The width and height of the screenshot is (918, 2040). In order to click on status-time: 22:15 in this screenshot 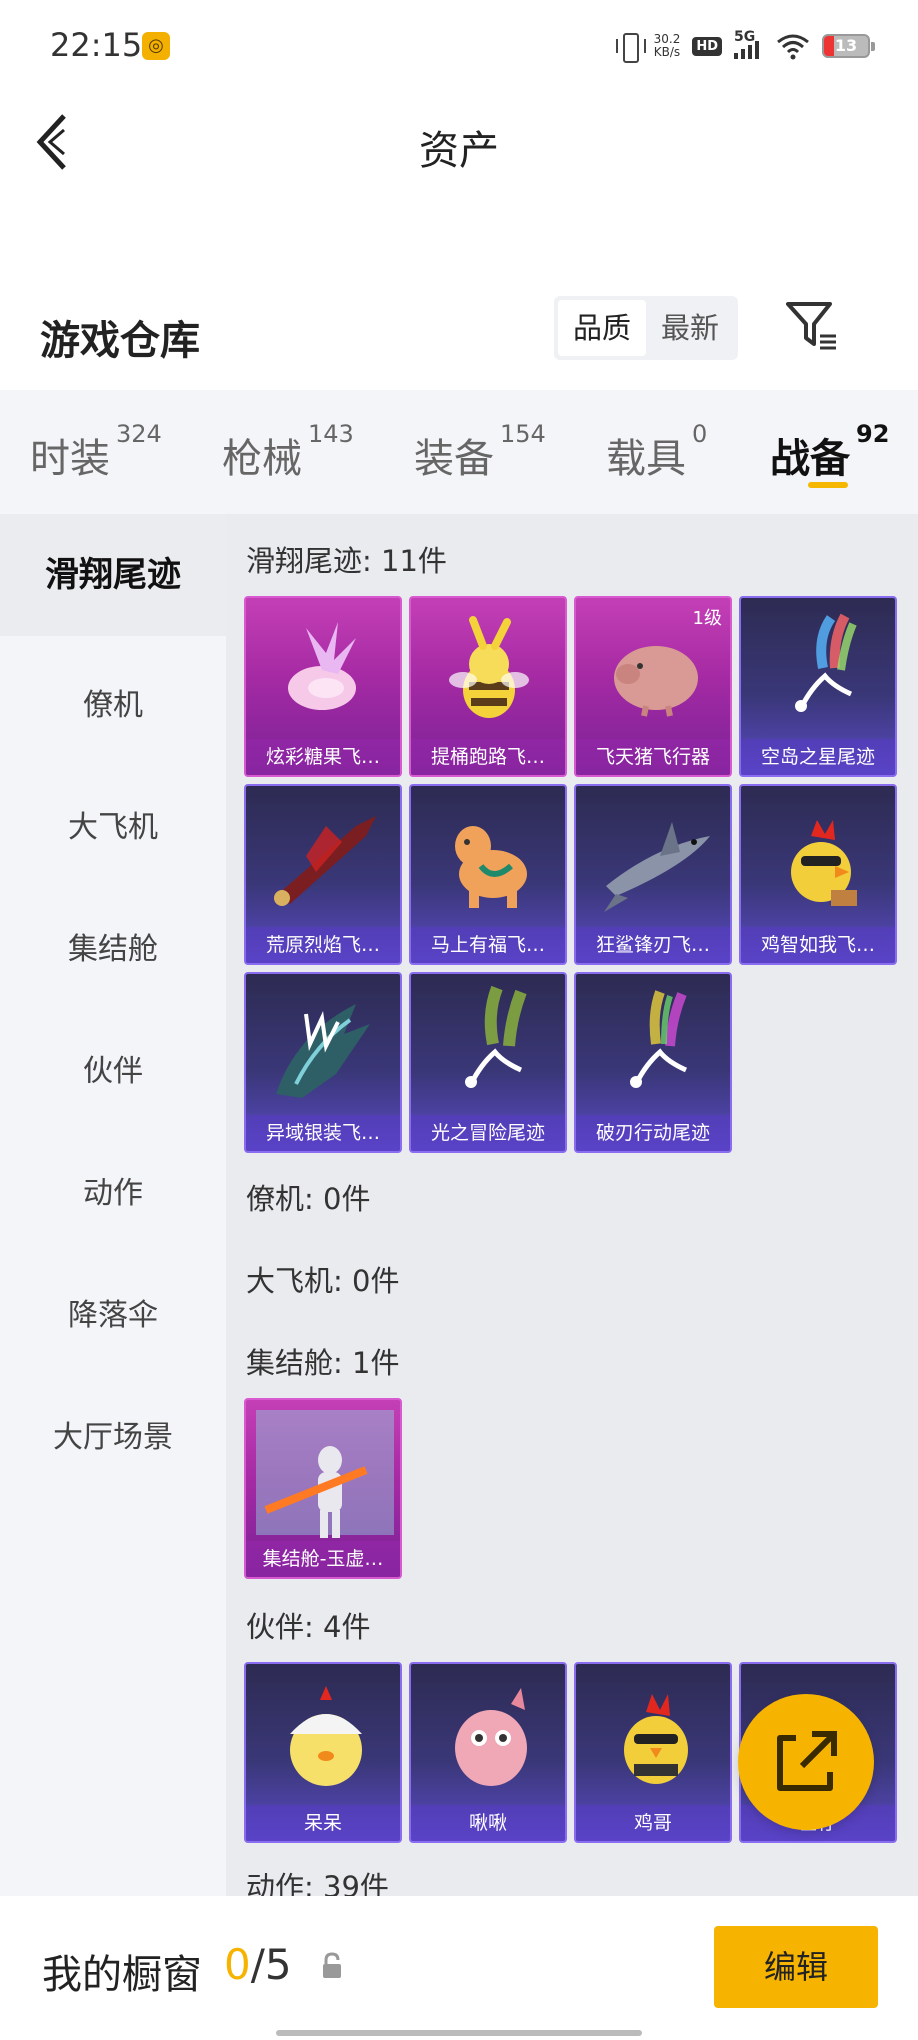, I will do `click(96, 45)`.